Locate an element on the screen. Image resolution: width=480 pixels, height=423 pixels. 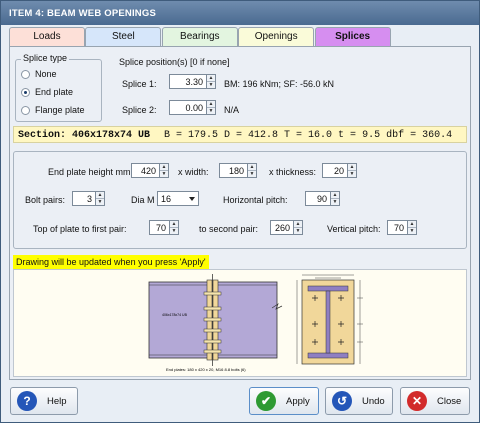
top-first-pair-arrows: ▲ ▼ is located at coordinates (174, 227).